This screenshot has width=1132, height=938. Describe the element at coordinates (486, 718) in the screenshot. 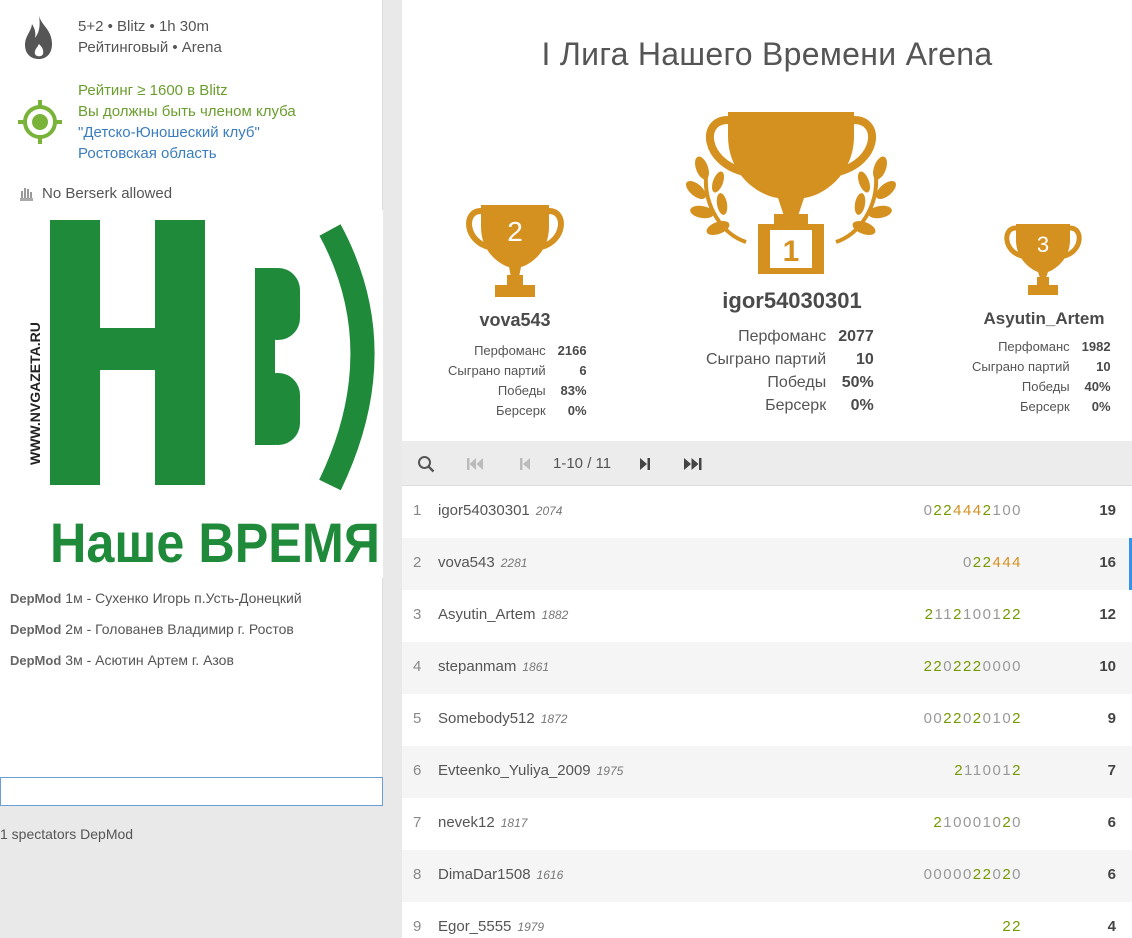

I see `player-name: Somebody512` at that location.